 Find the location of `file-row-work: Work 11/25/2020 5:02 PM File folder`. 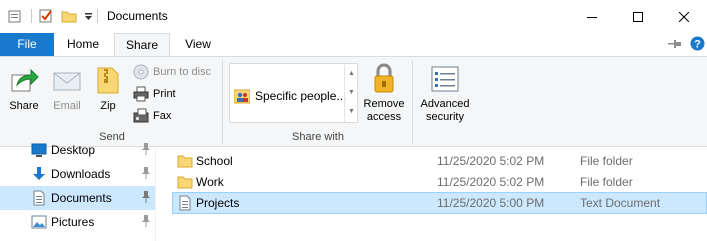

file-row-work: Work 11/25/2020 5:02 PM File folder is located at coordinates (439, 182).